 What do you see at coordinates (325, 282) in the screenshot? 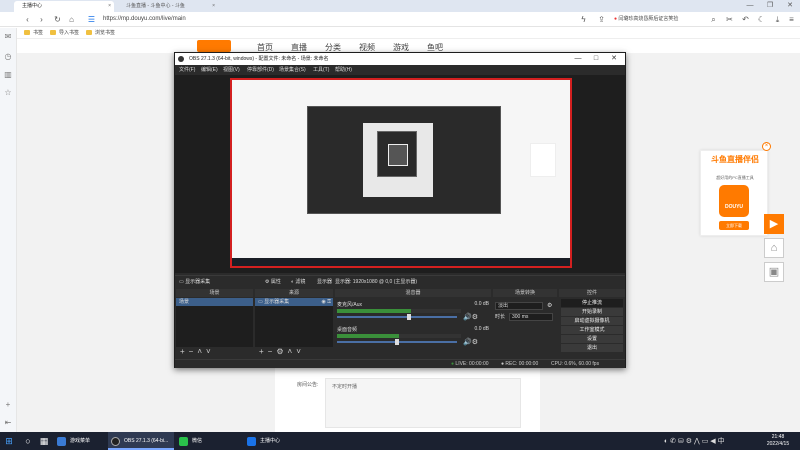
I see `display-label: 显示器` at bounding box center [325, 282].